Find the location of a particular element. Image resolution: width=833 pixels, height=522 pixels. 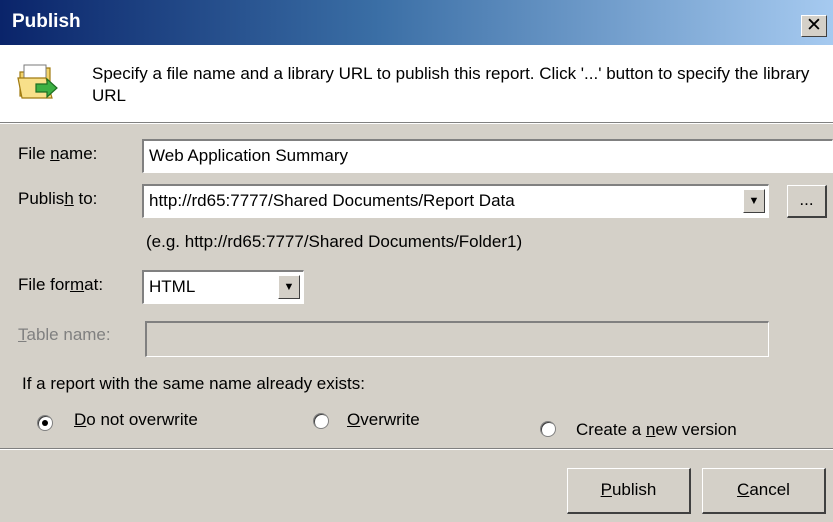

radio-overwrite-label: Overwrite is located at coordinates (383, 420).